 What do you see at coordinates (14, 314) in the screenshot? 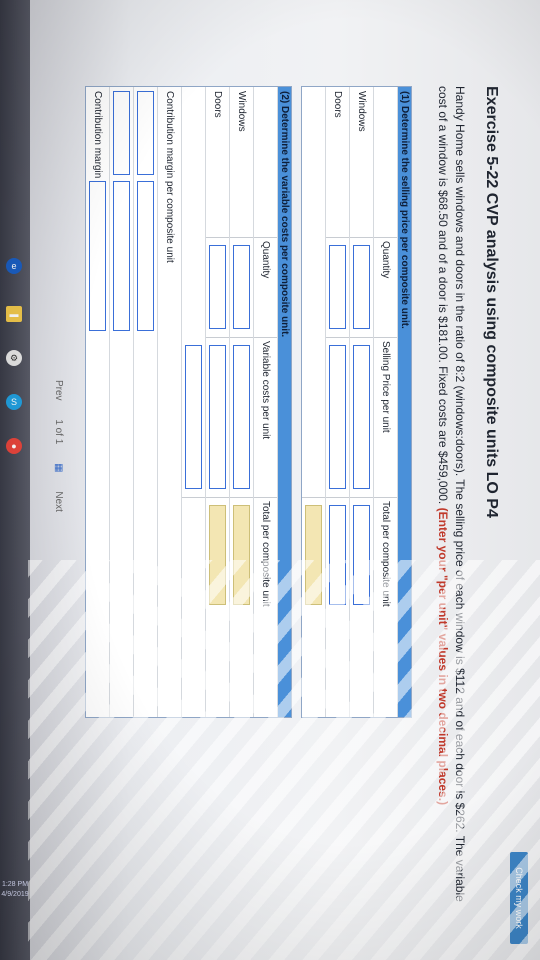
I see `folder-icon: ▬` at bounding box center [14, 314].